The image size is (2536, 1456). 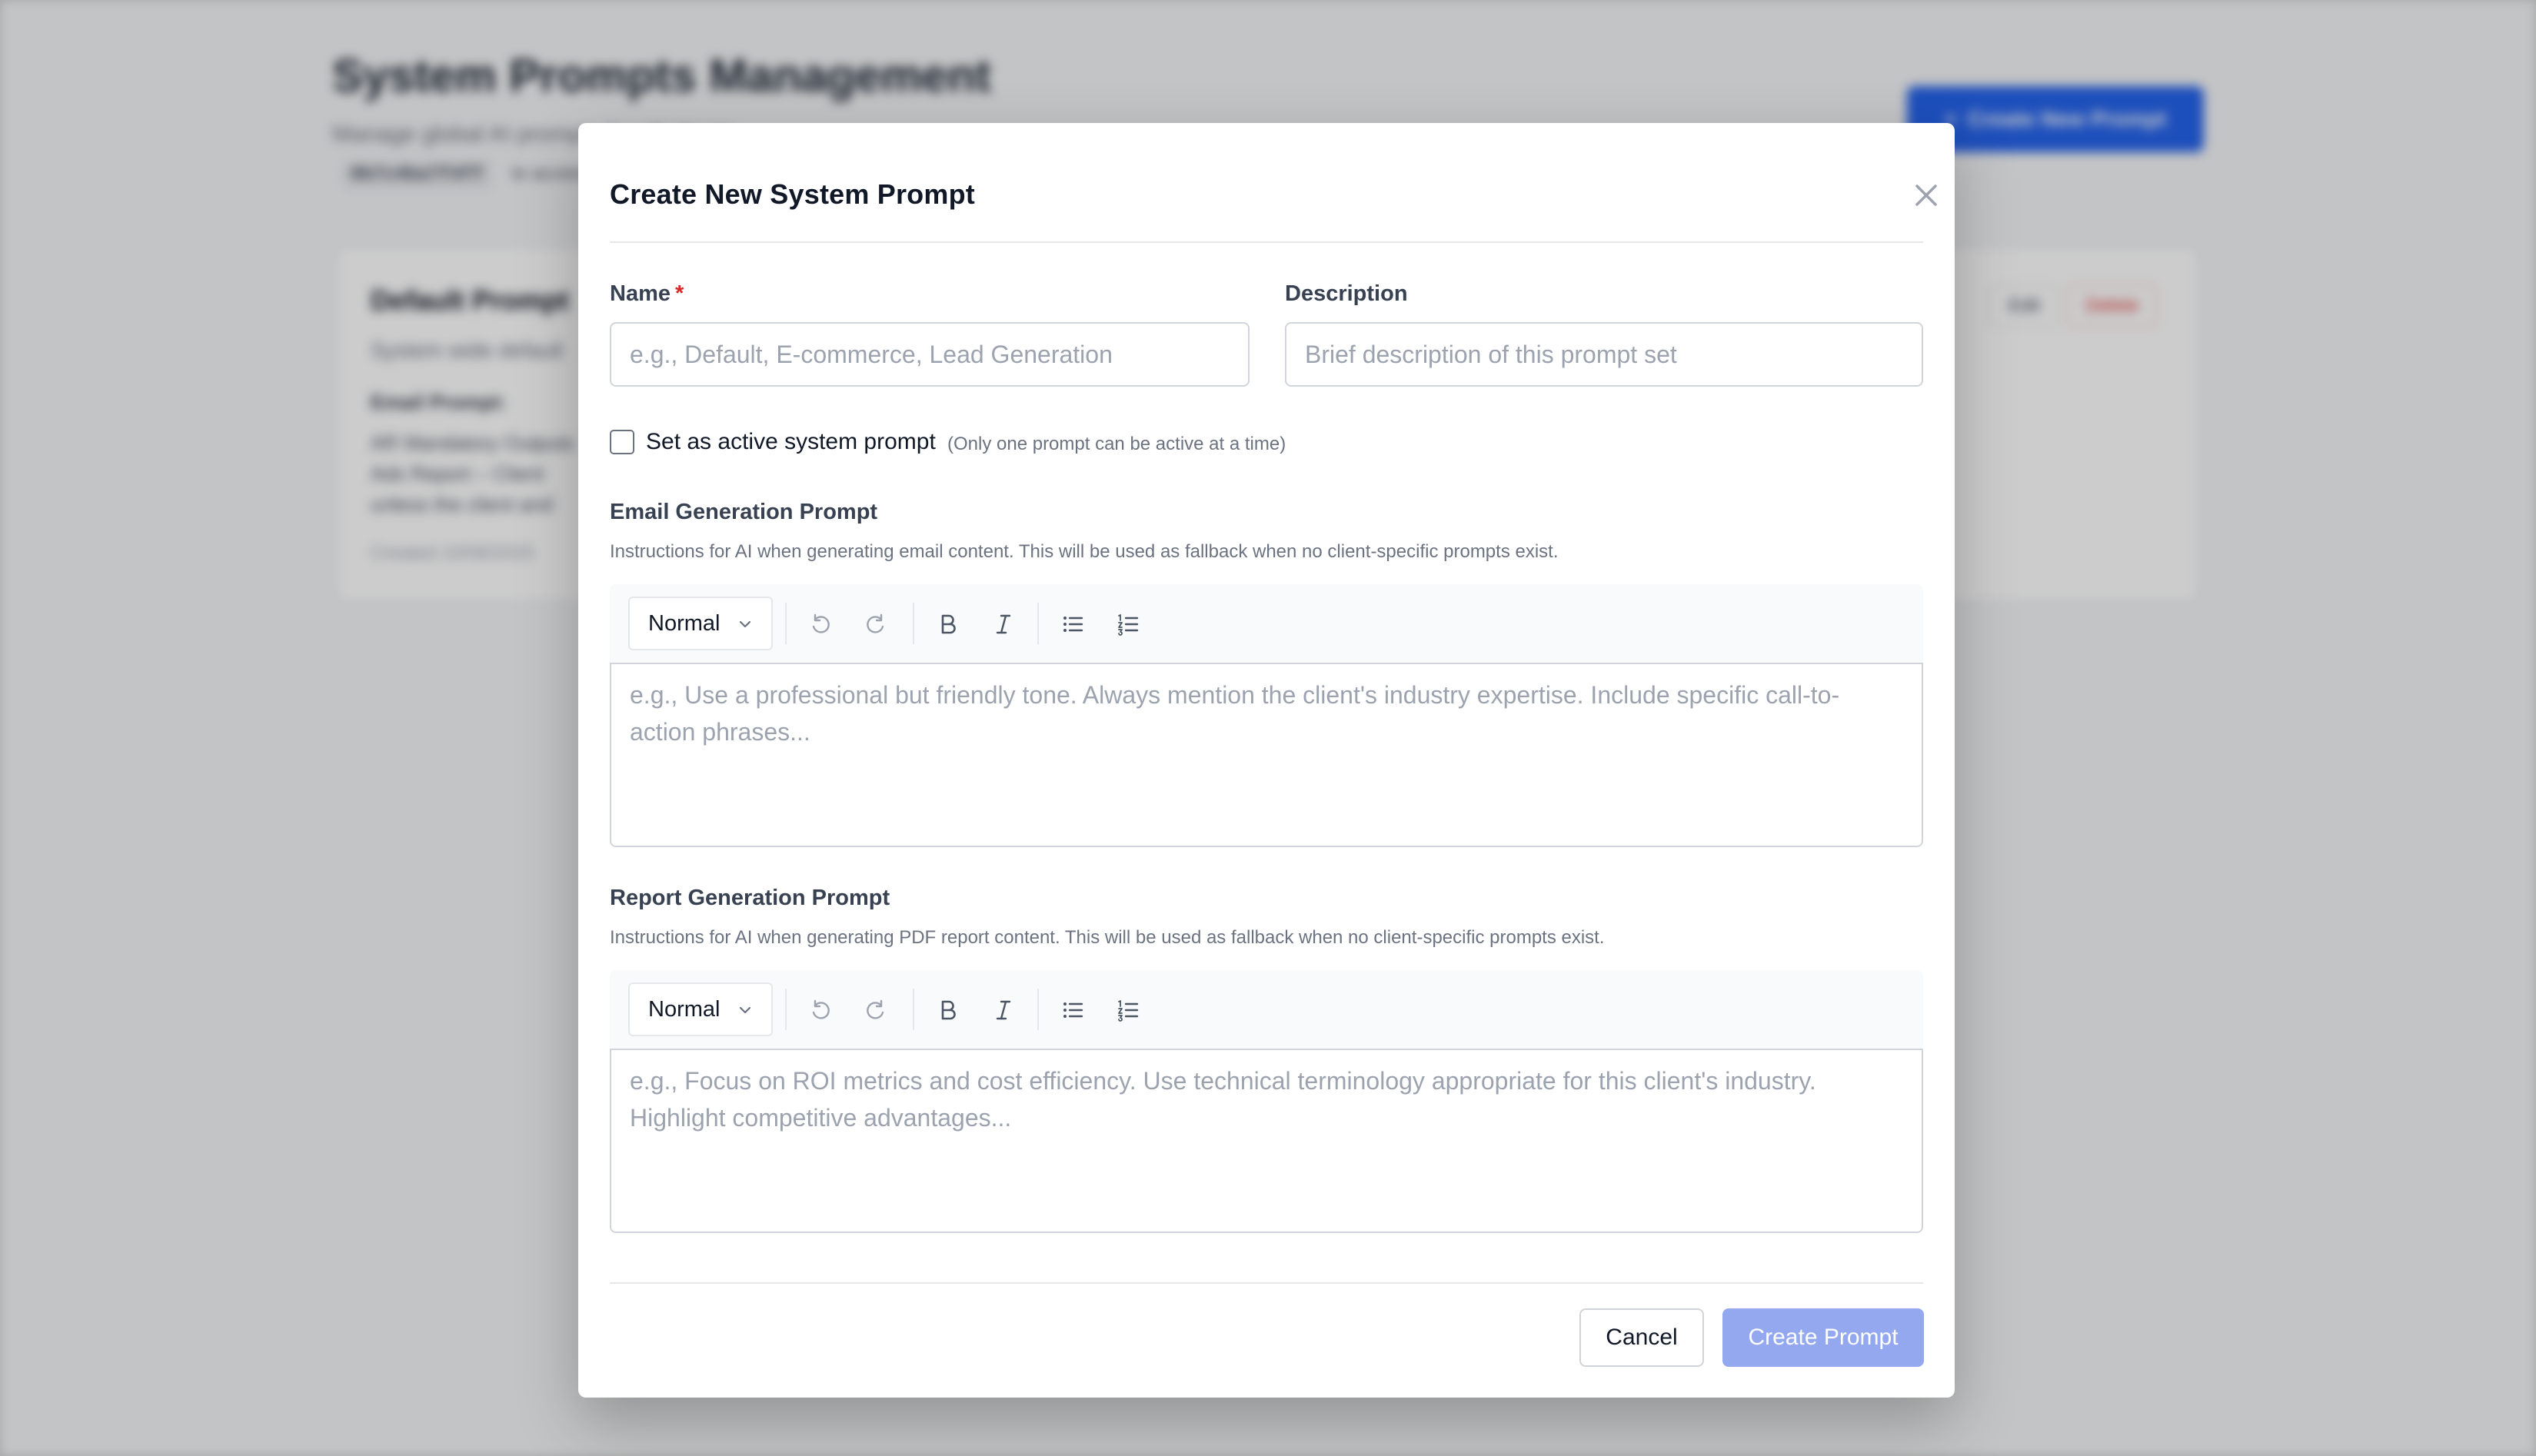 I want to click on email-format-select: Normal, so click(x=700, y=623).